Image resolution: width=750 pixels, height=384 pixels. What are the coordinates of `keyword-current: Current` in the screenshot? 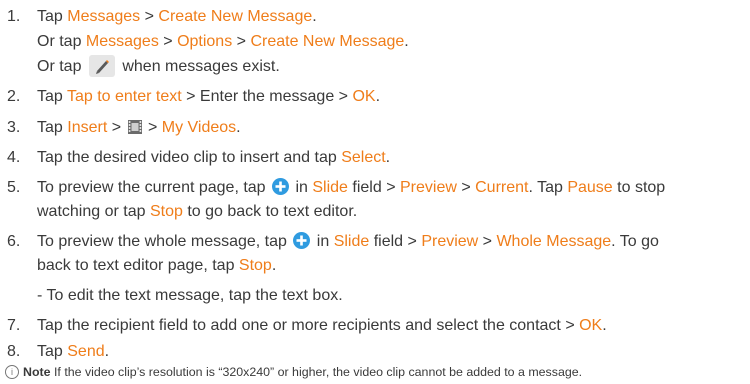 It's located at (502, 187).